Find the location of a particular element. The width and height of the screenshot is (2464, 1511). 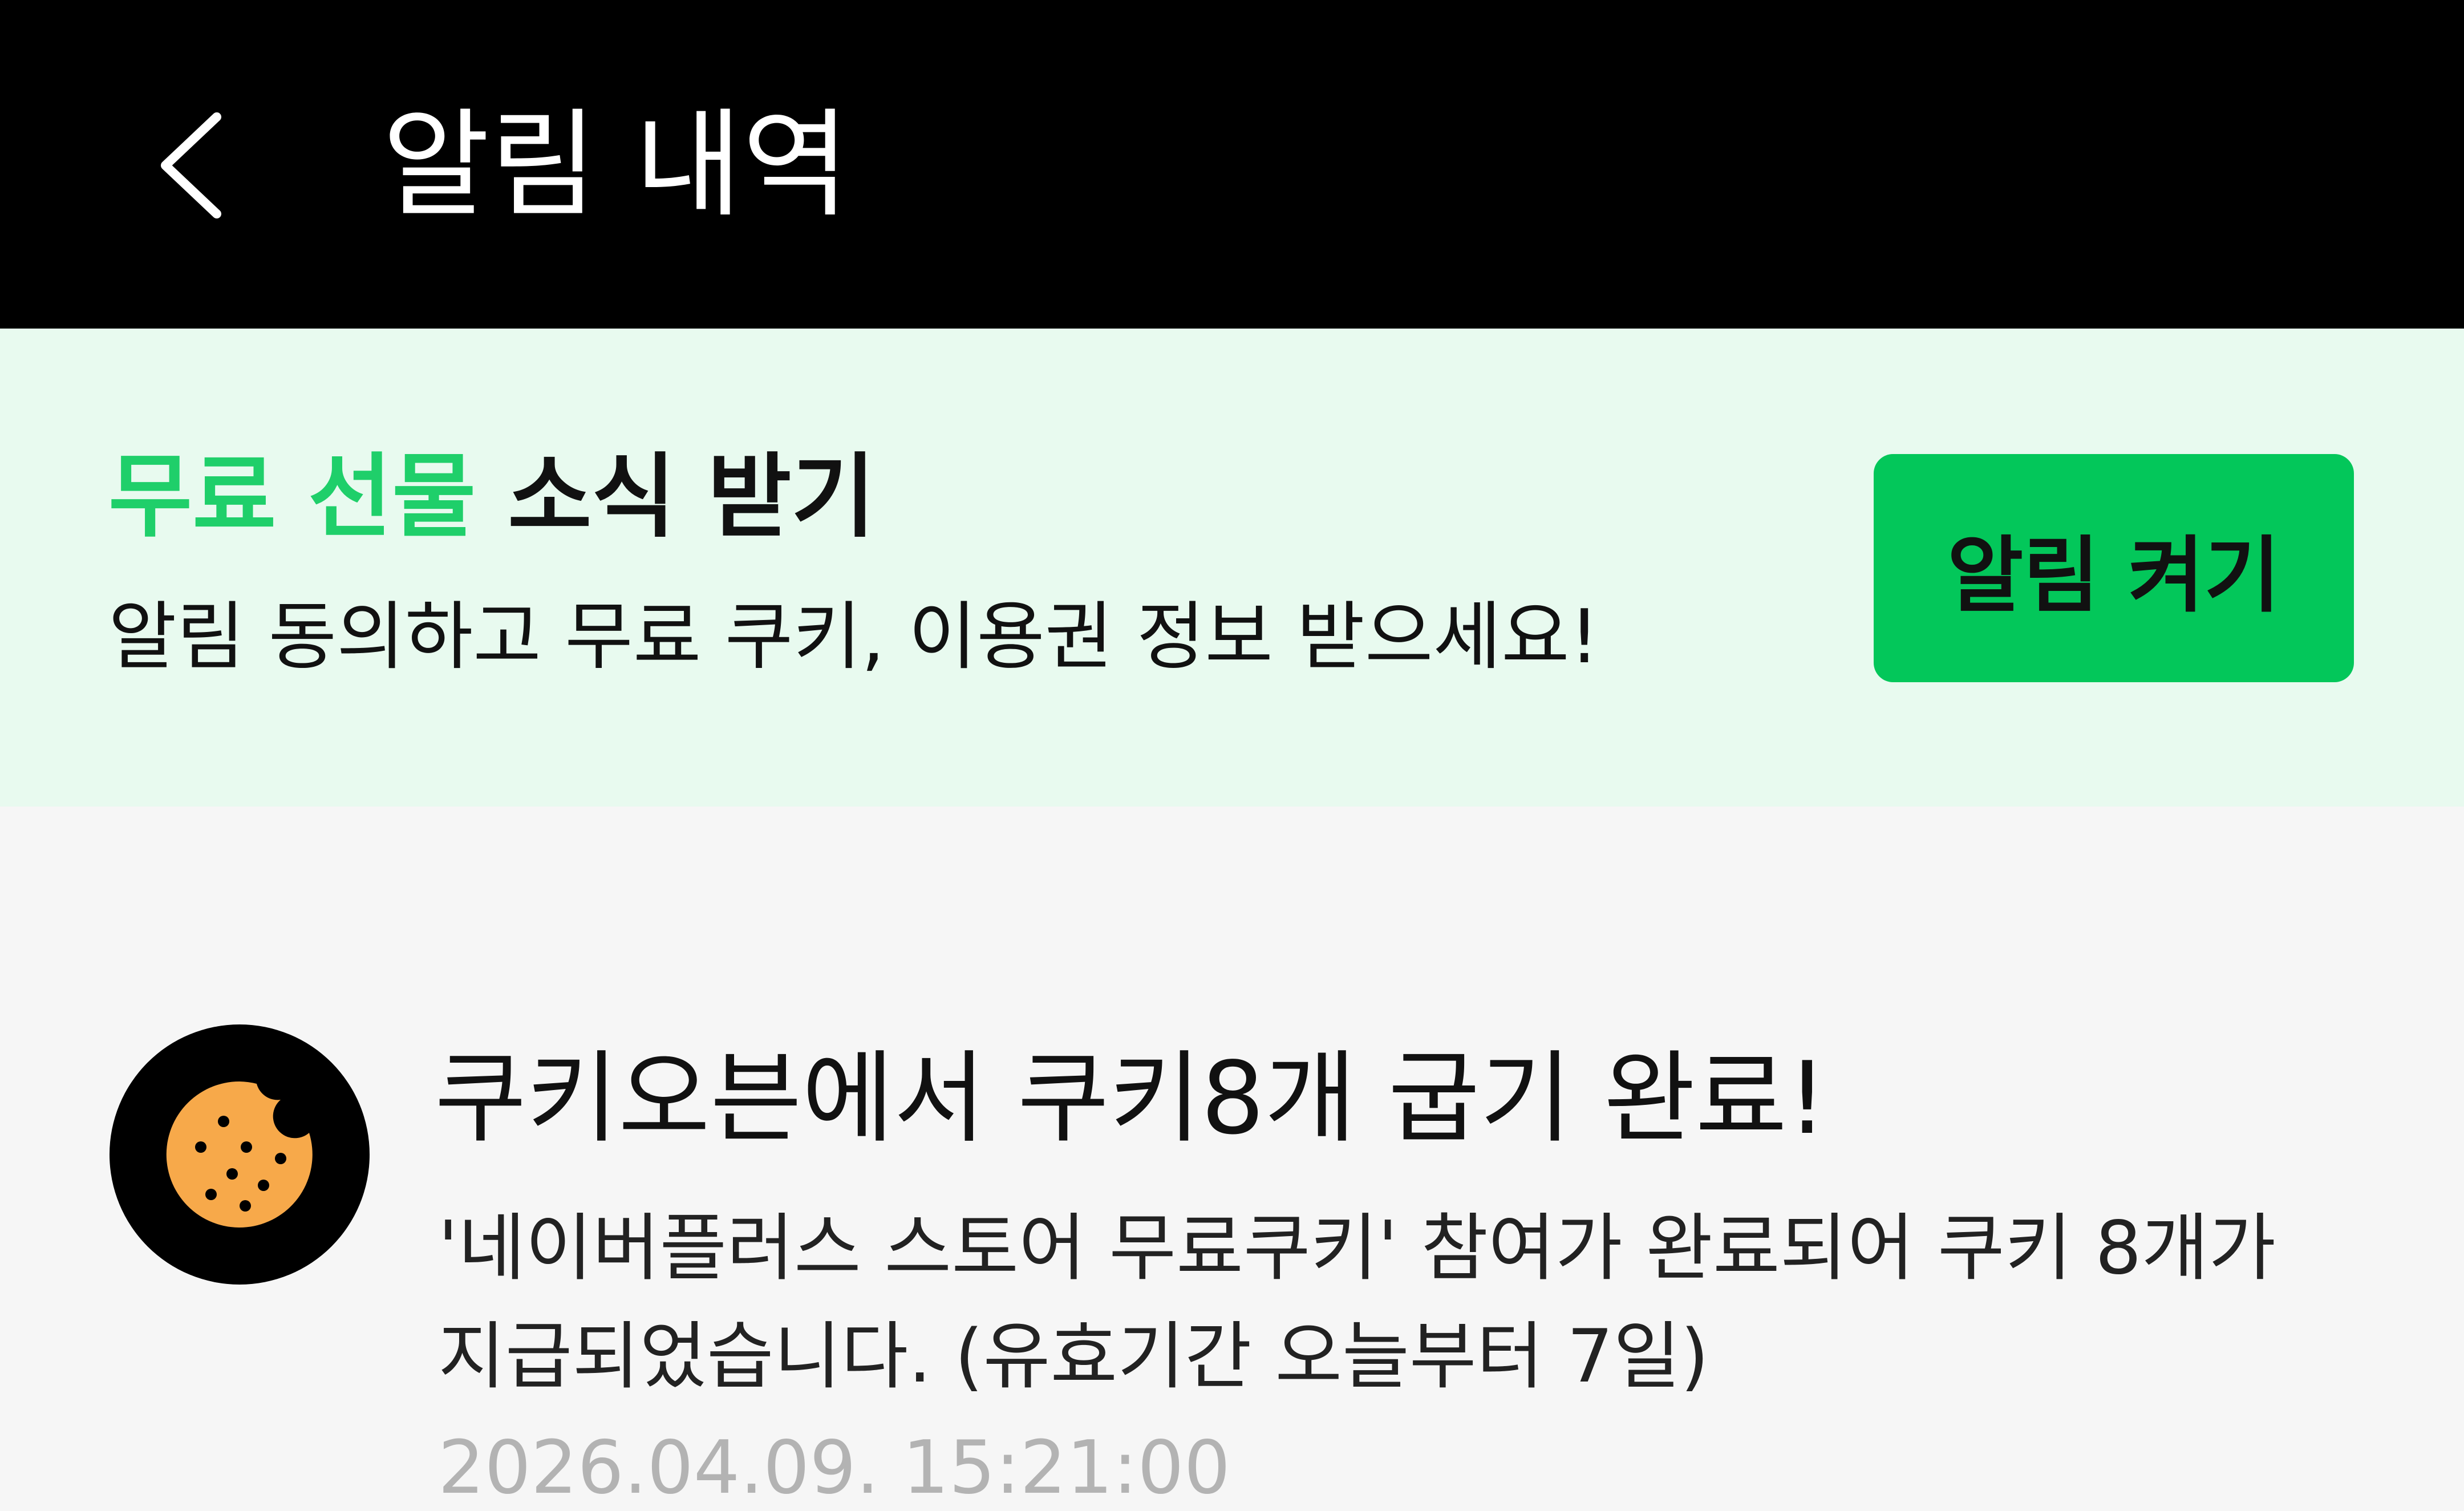

promo-subtitle: 알림 동의하고 무료 쿠키, 이용권 정보 받으세요! is located at coordinates (854, 636).